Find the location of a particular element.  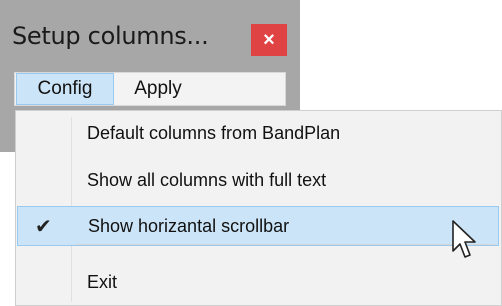

menu-item-show-horizontal-scrollbar: ✔ Show horizantal scrollbar is located at coordinates (258, 226).